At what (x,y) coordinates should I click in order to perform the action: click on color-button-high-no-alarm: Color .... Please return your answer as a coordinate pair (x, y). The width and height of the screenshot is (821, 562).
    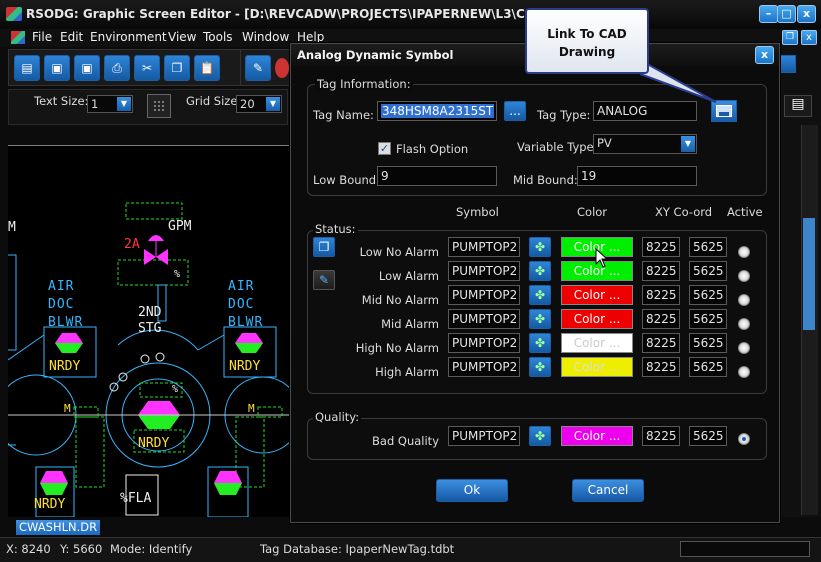
    Looking at the image, I should click on (597, 343).